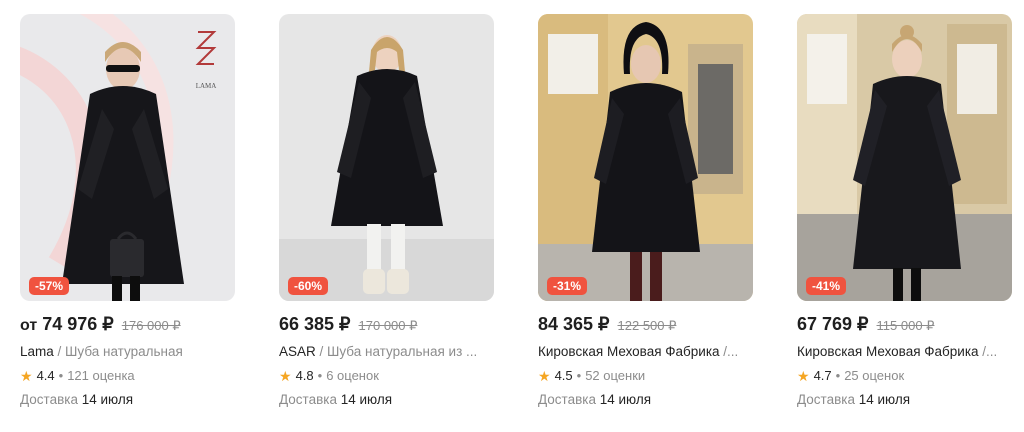  I want to click on old-price: 115 000 ₽, so click(905, 325).